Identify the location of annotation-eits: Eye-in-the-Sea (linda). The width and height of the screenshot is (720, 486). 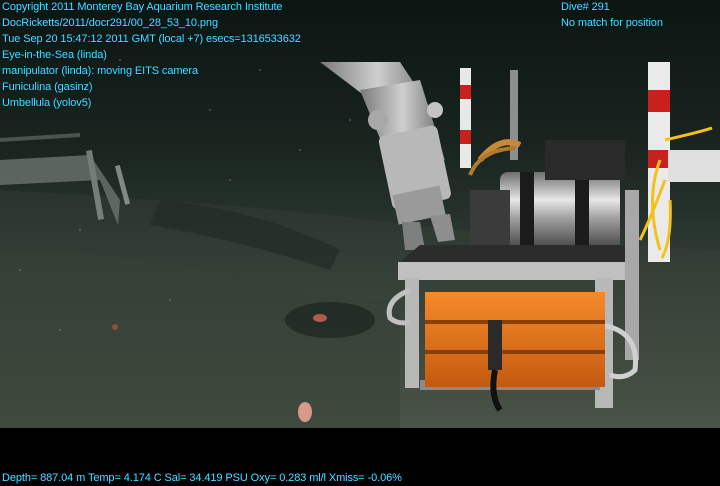
(54, 55).